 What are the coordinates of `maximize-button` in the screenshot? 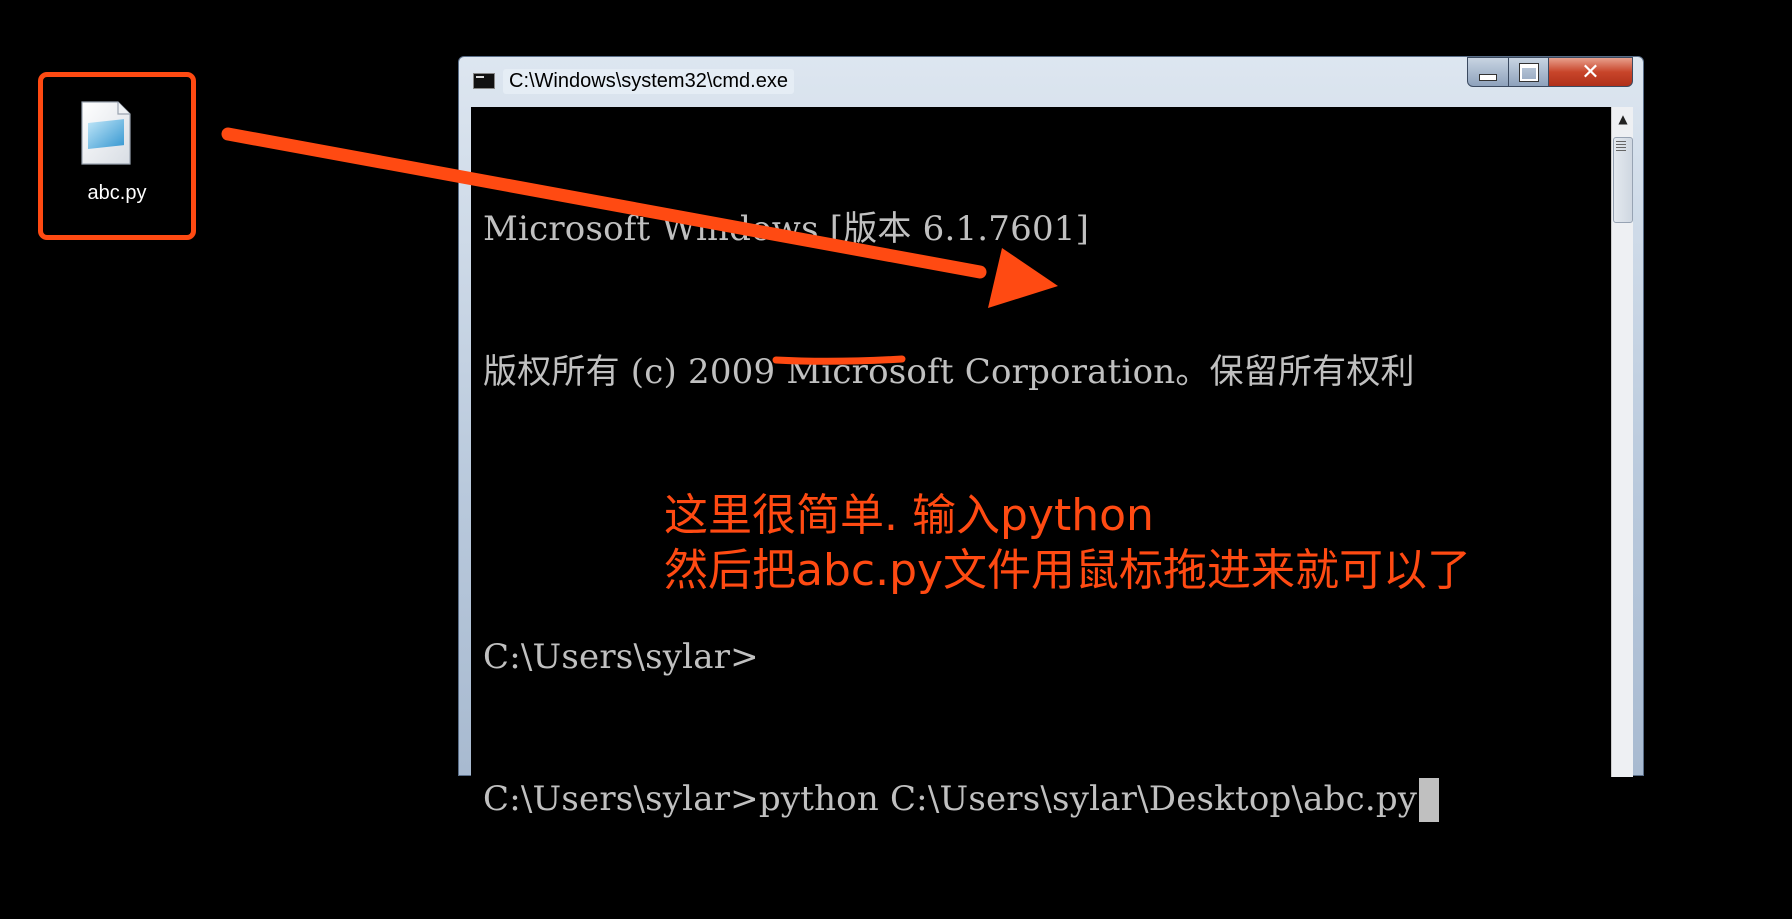 It's located at (1529, 72).